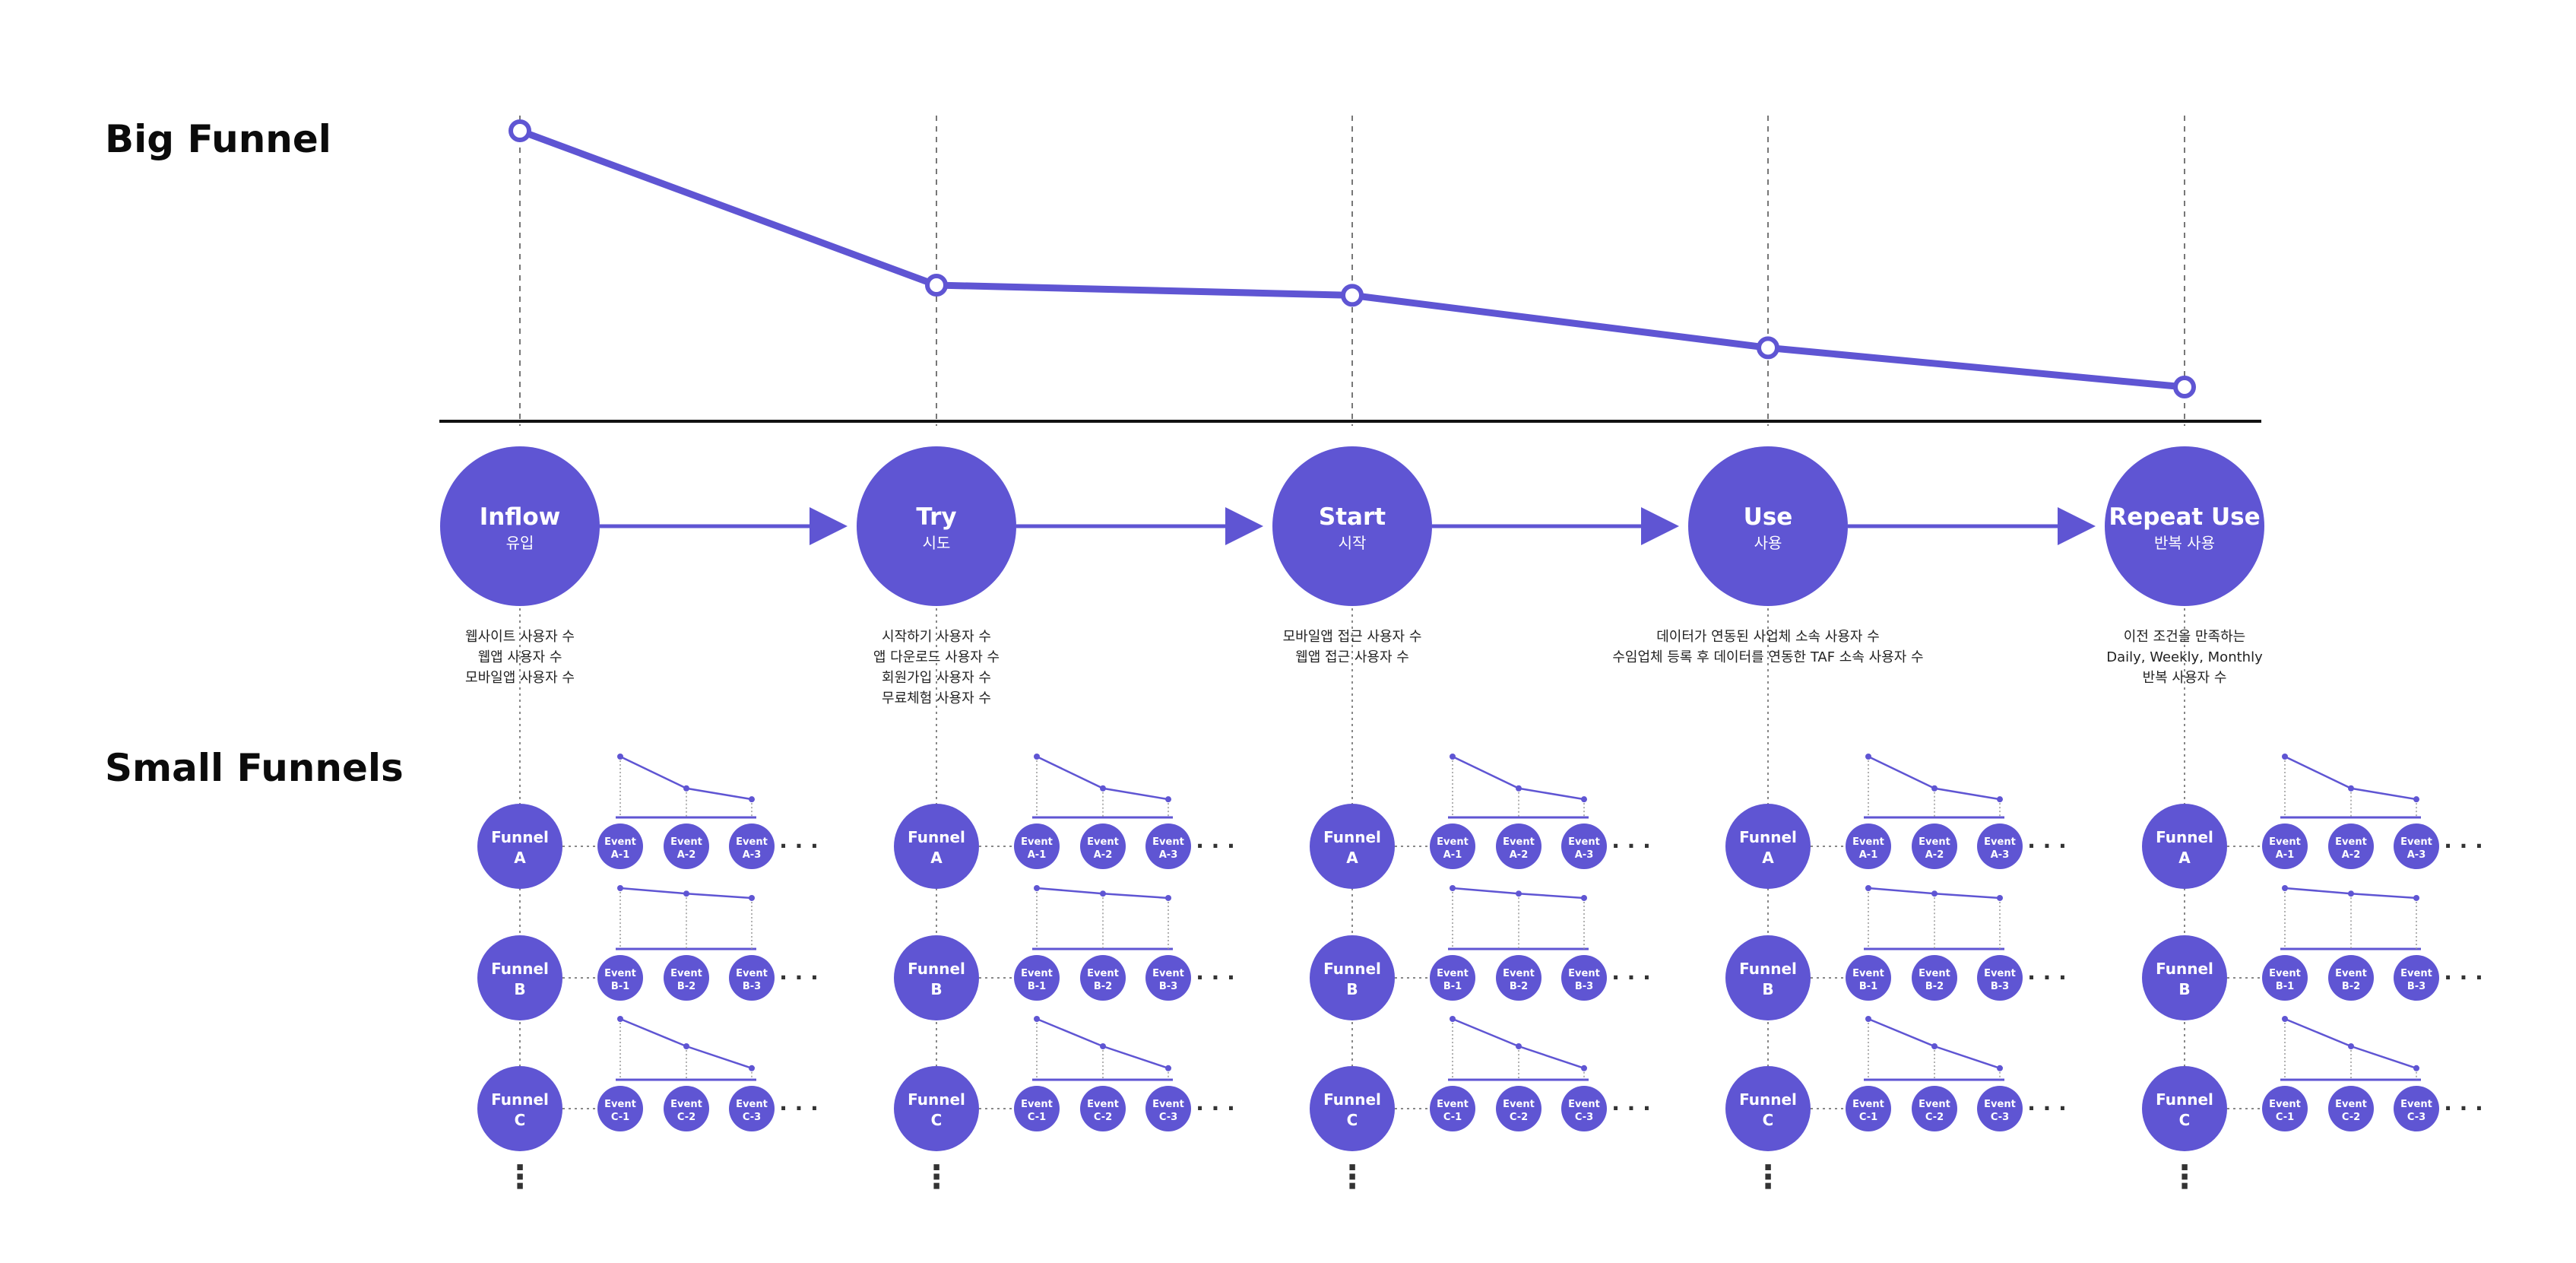  Describe the element at coordinates (936, 678) in the screenshot. I see `stage-description-line: 회원가입 사용자 수` at that location.